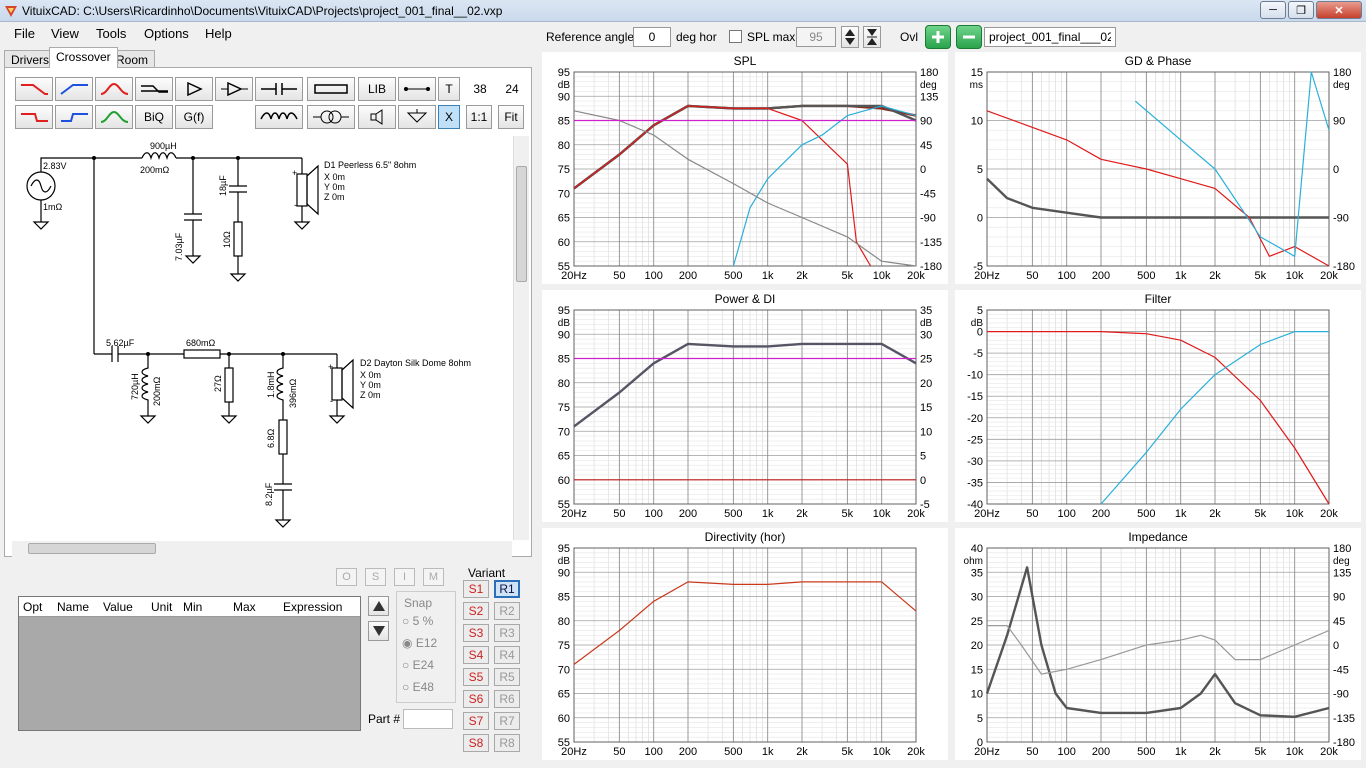 This screenshot has height=768, width=1366. What do you see at coordinates (337, 384) in the screenshot?
I see `driver-d2` at bounding box center [337, 384].